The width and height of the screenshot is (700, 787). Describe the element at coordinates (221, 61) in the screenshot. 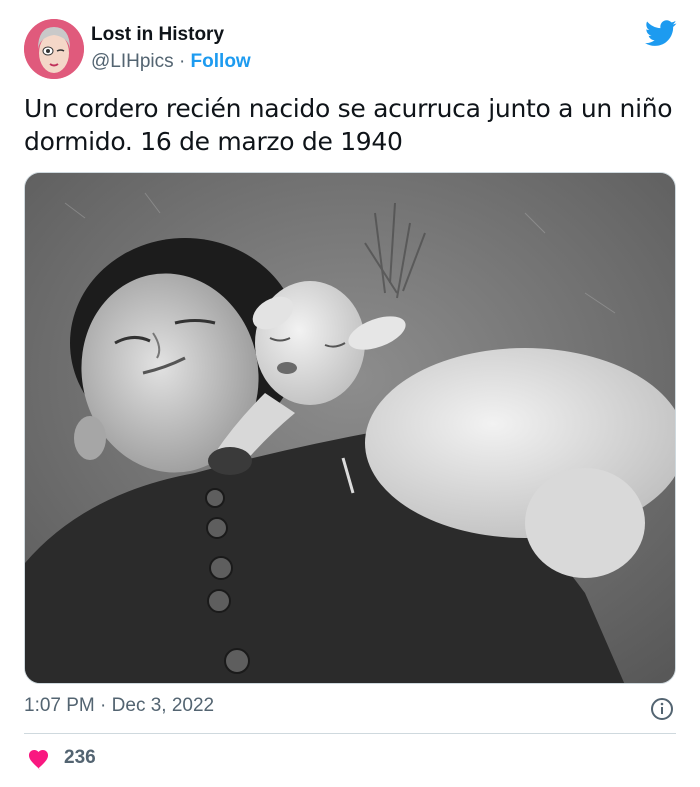

I see `follow-button: Follow` at that location.